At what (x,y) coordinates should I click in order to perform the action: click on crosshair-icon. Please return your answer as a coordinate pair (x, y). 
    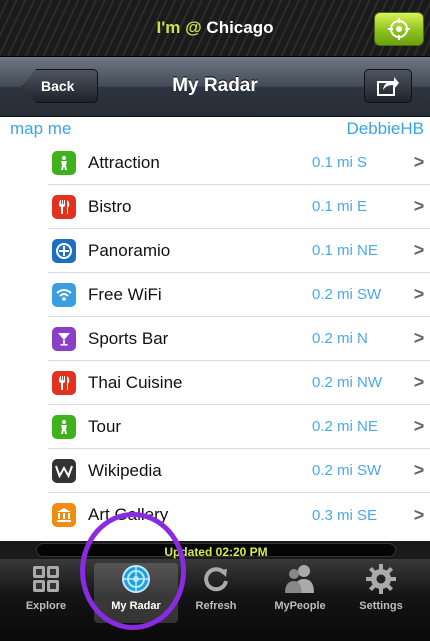
    Looking at the image, I should click on (399, 29).